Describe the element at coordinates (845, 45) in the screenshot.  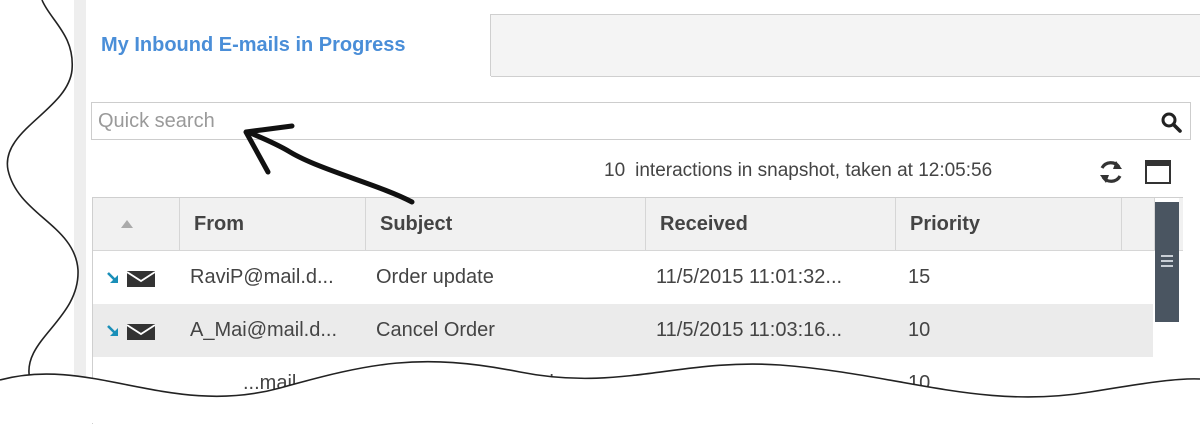
I see `tab-strip-fill` at that location.